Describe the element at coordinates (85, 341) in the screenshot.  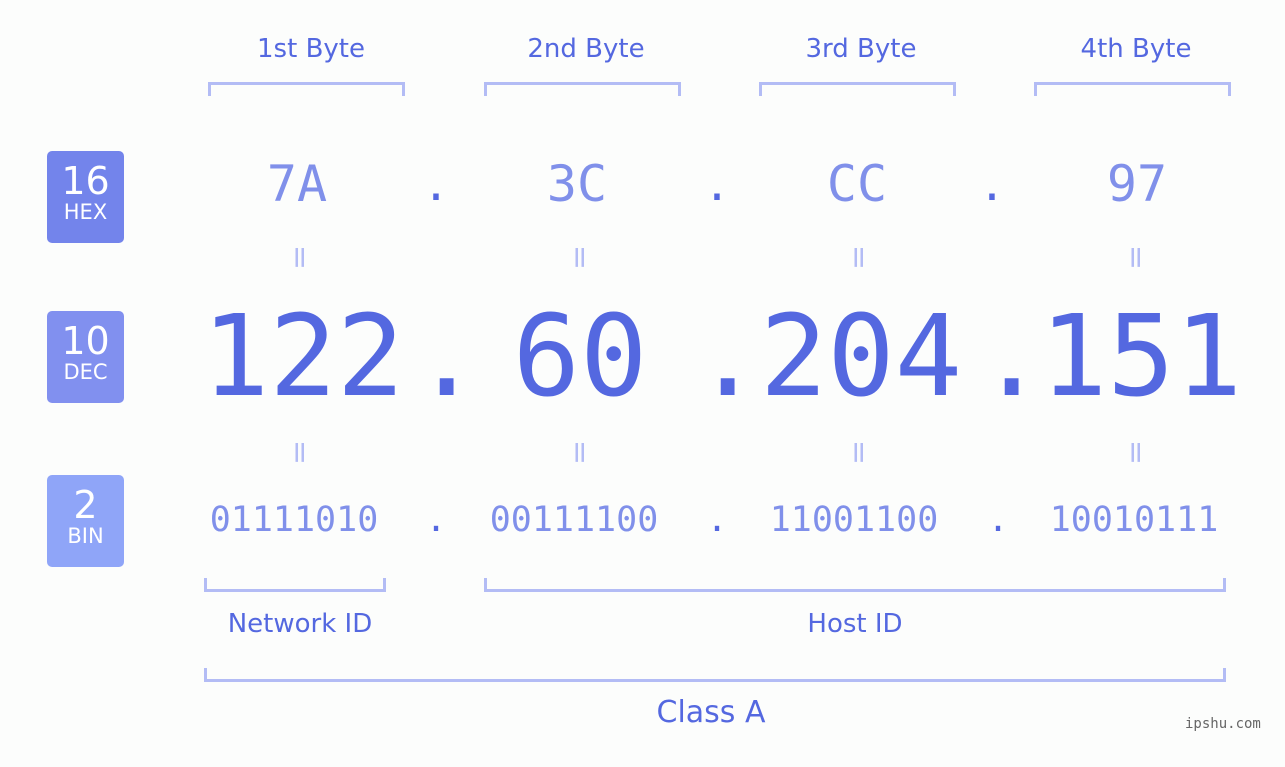
I see `dec-base-number: 10` at that location.